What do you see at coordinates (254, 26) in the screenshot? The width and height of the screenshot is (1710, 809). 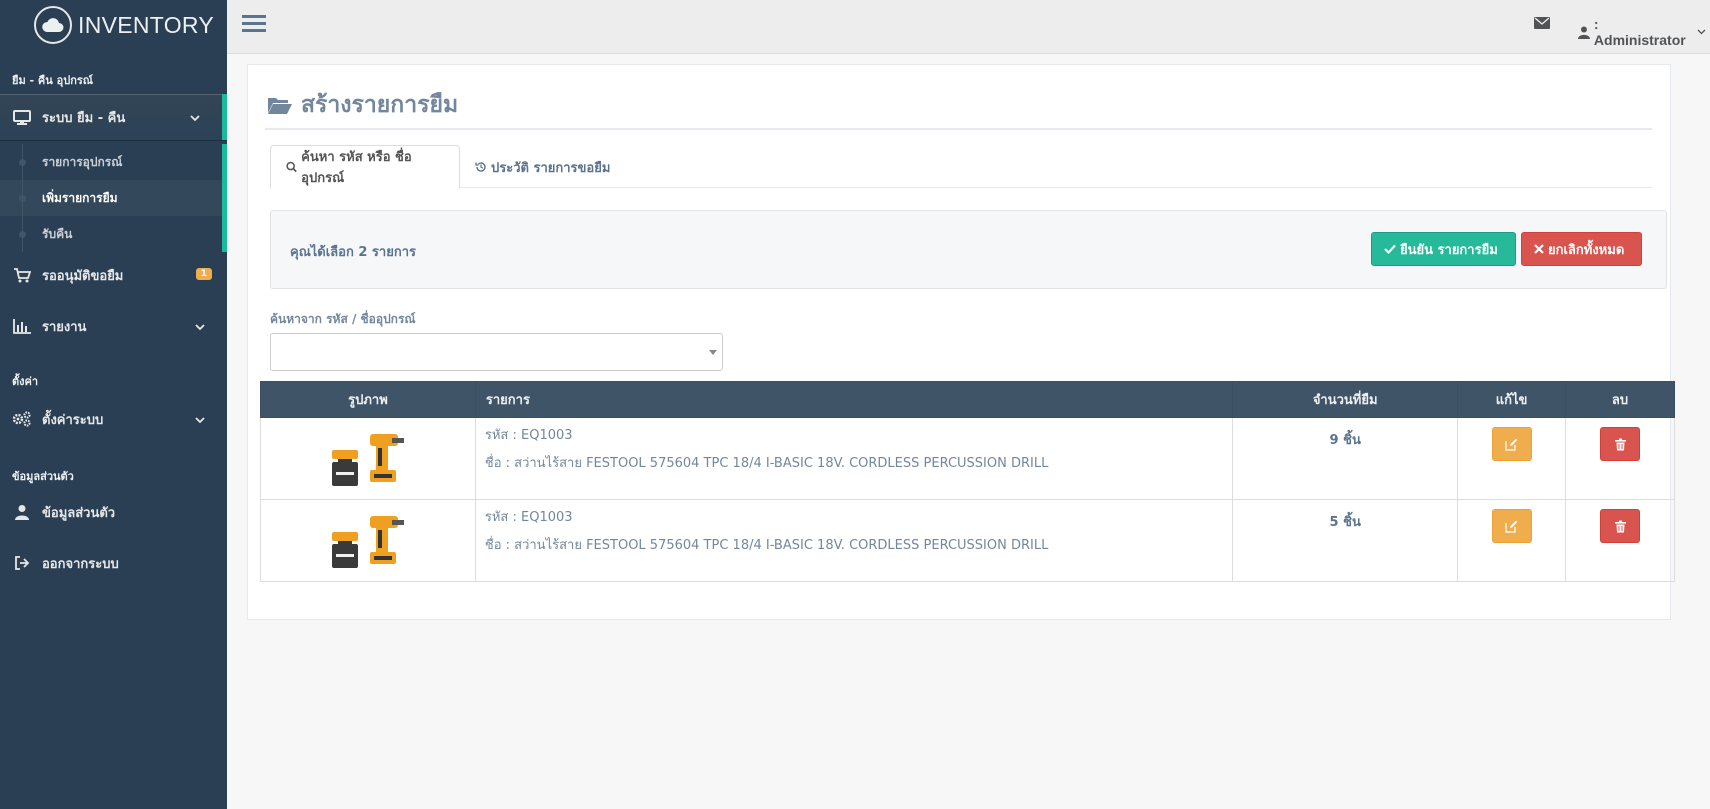 I see `menu-toggle-icon` at bounding box center [254, 26].